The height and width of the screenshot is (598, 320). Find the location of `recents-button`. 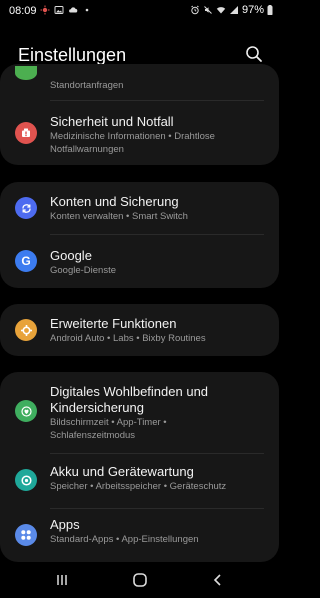

recents-button is located at coordinates (62, 580).